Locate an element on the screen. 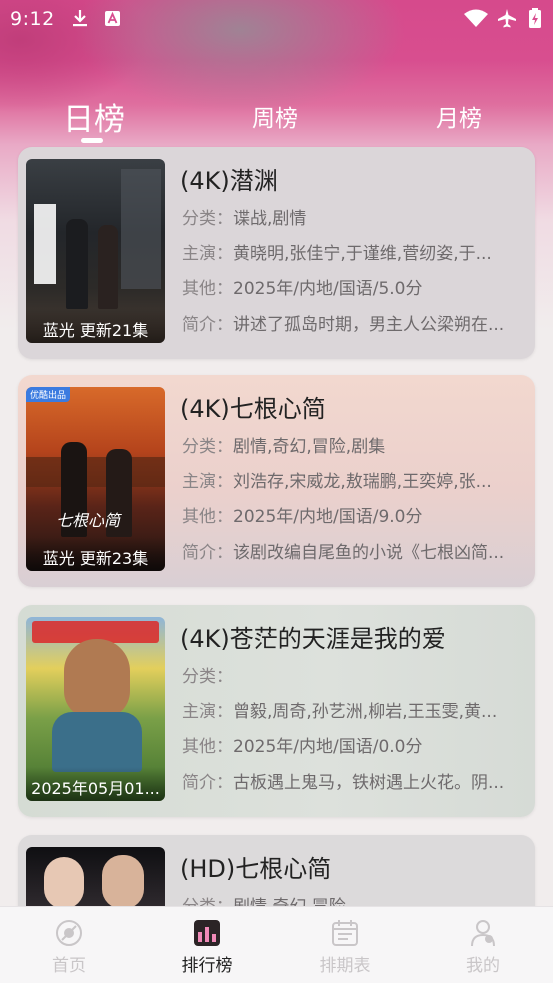  nav-home-label: 首页 is located at coordinates (69, 966).